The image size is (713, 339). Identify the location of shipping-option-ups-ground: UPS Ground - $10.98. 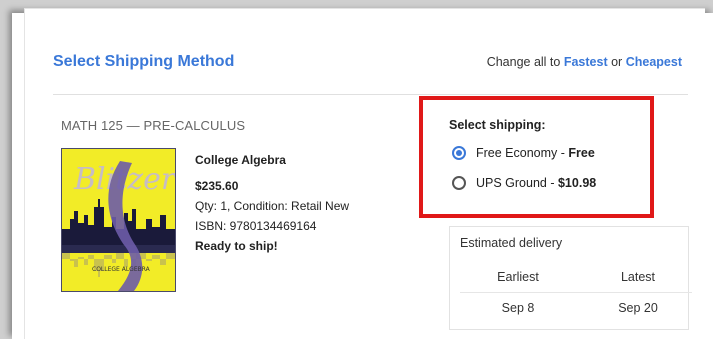
(524, 183).